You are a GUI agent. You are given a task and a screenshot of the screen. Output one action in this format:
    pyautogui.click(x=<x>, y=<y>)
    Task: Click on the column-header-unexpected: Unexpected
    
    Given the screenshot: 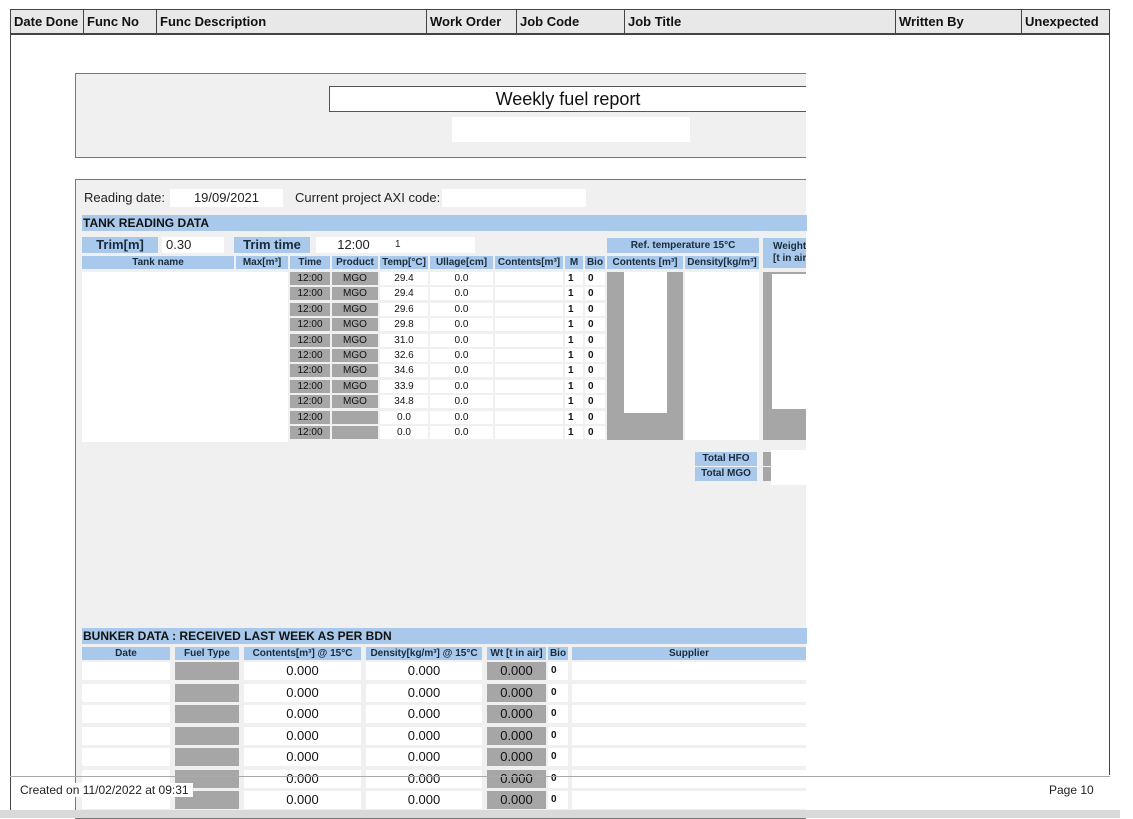 What is the action you would take?
    pyautogui.click(x=1065, y=22)
    